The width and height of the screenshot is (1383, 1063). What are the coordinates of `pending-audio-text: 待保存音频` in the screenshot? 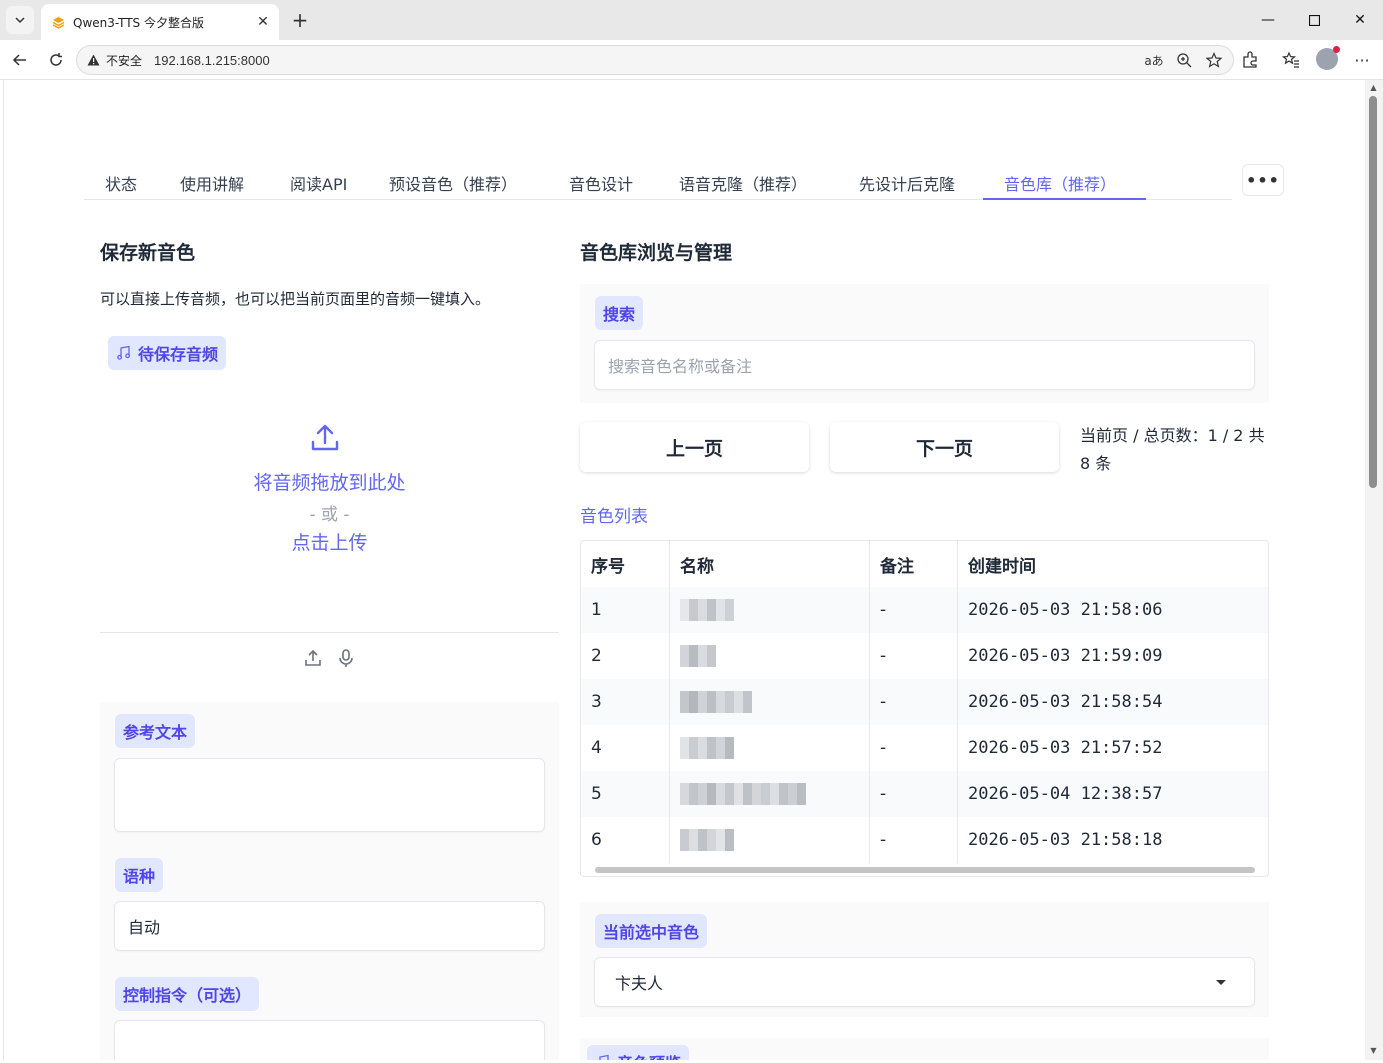 It's located at (178, 354).